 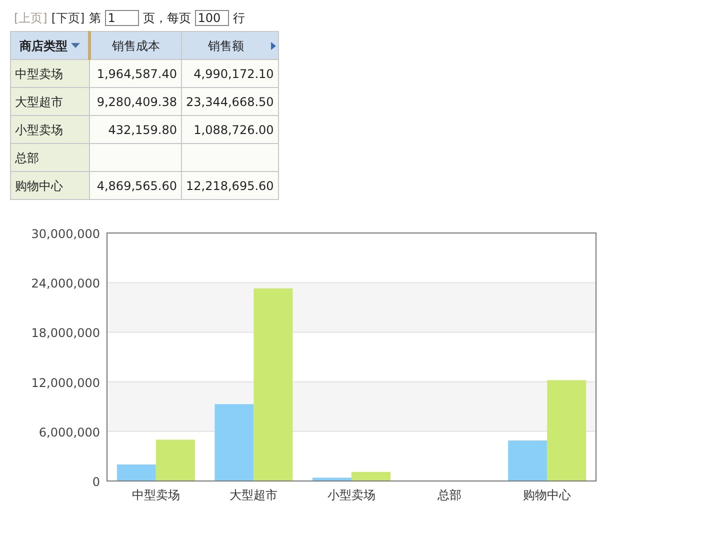 I want to click on table-cell: 1,964,587.40, so click(x=136, y=74).